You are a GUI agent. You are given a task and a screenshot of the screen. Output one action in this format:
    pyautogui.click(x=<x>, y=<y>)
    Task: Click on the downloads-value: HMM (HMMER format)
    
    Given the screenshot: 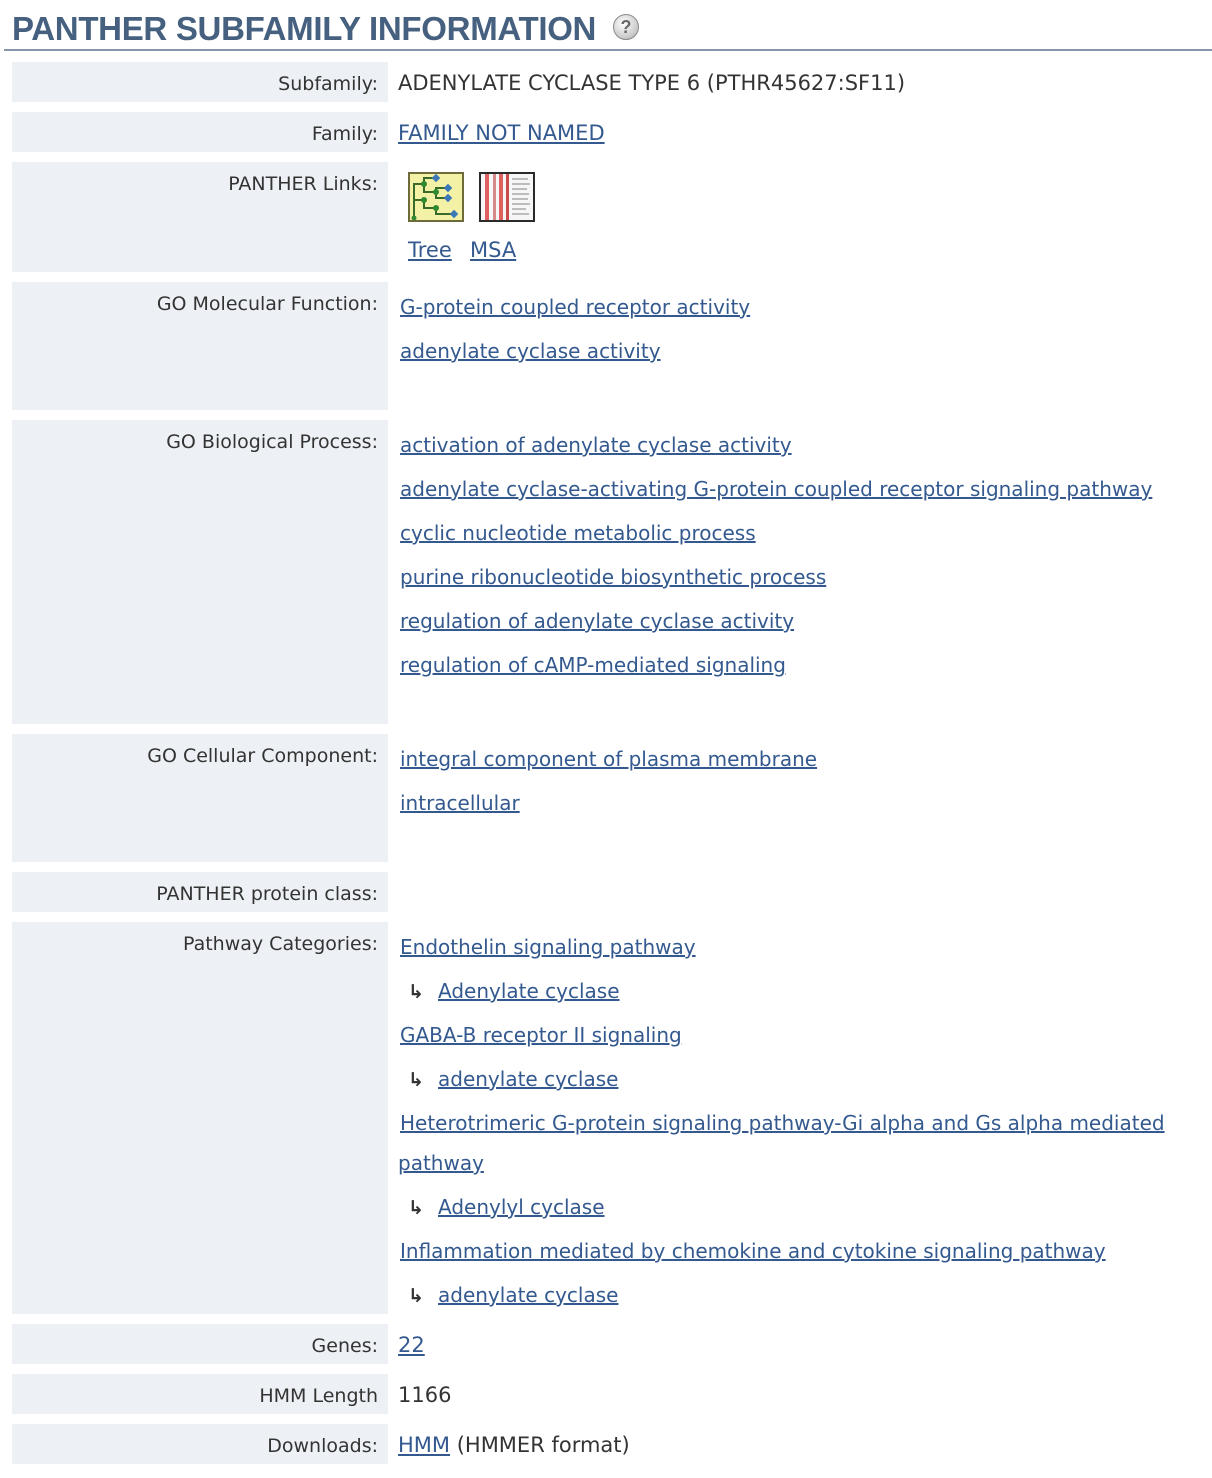 What is the action you would take?
    pyautogui.click(x=514, y=1445)
    